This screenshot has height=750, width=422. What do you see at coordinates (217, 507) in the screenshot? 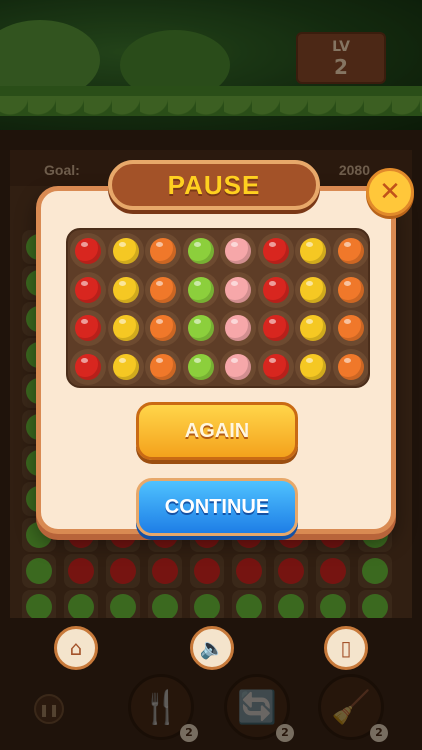
I see `continue-button: CONTINUE` at bounding box center [217, 507].